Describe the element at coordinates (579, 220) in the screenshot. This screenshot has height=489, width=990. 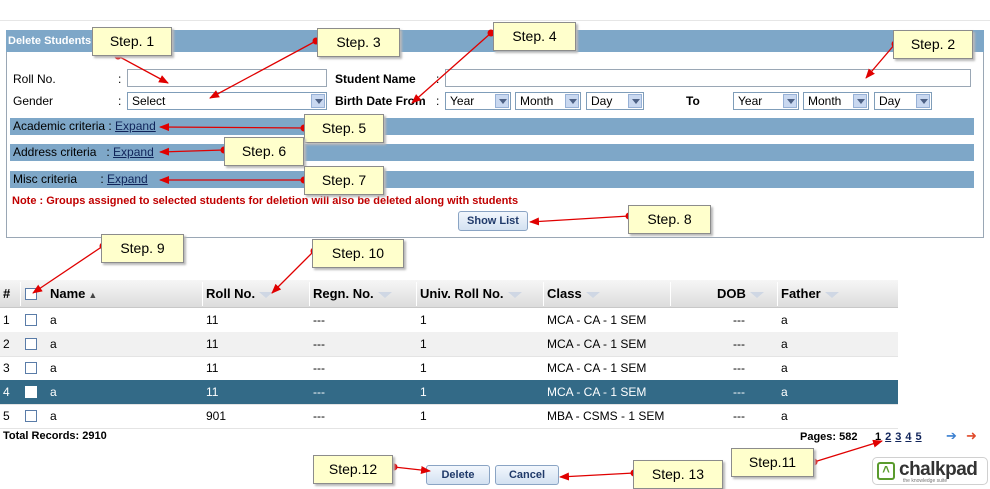
I see `step8-arrow` at that location.